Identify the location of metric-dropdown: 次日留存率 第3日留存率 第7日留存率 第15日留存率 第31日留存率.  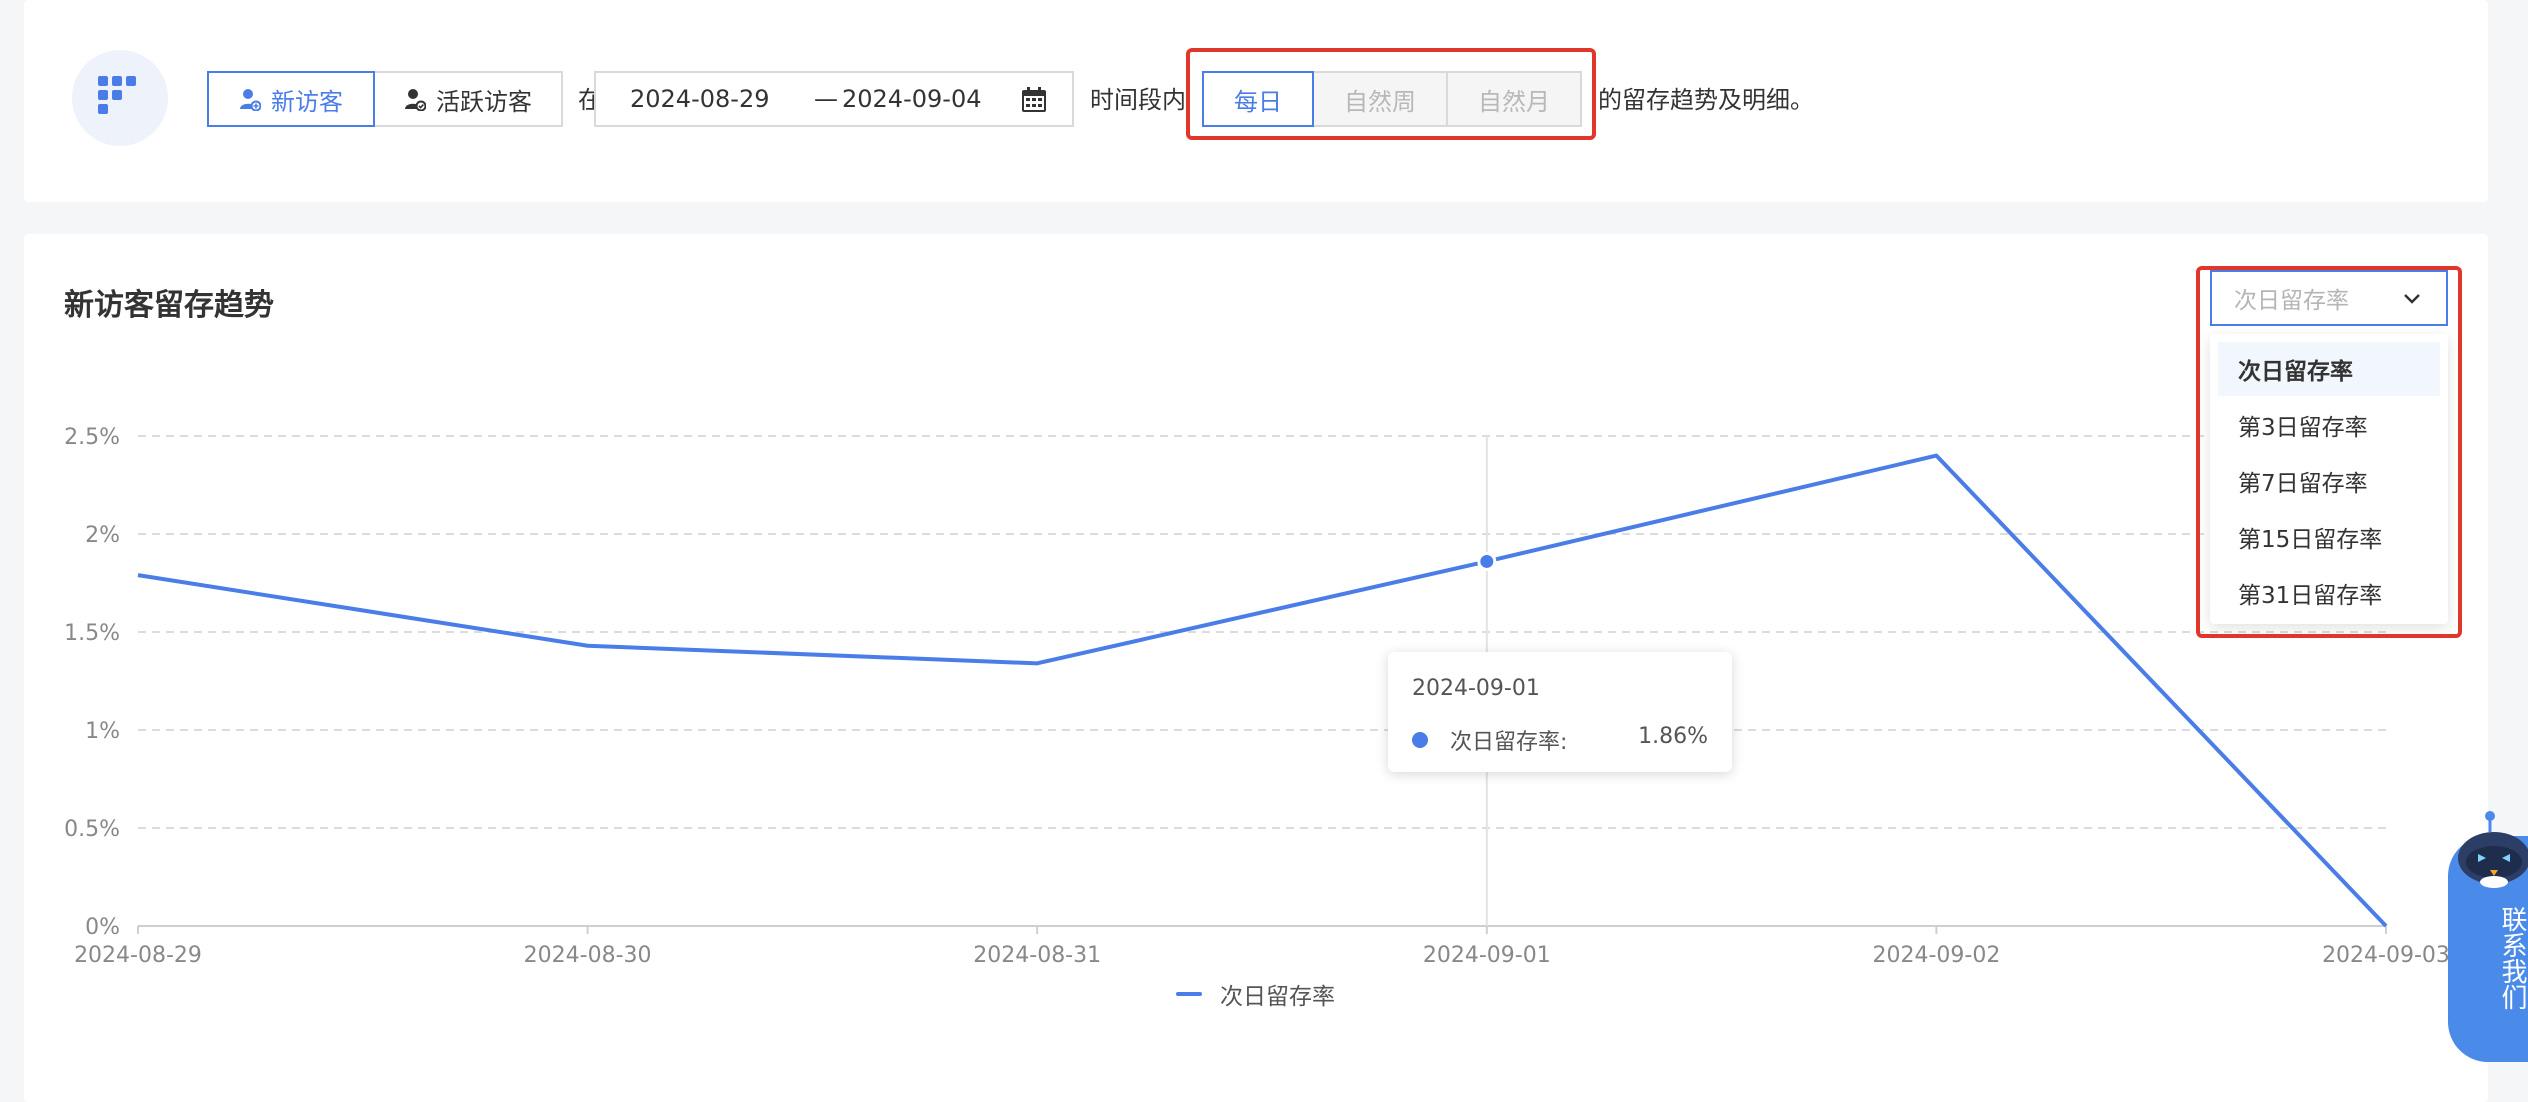
(2329, 479).